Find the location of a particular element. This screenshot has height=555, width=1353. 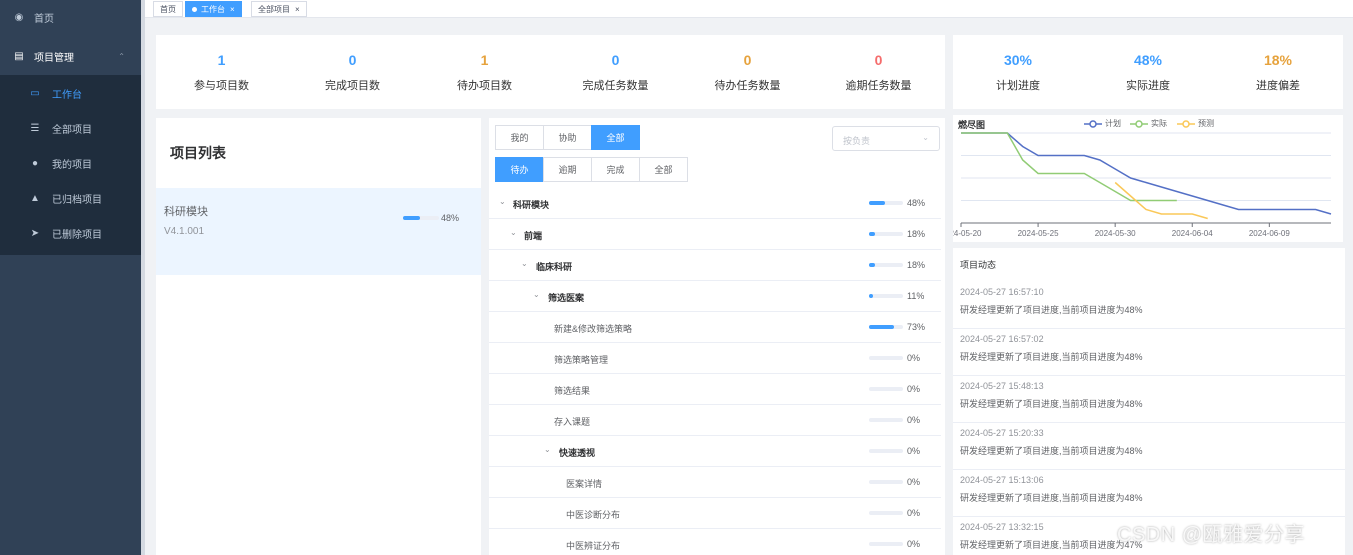

sidebar-item-deleted: ➤ 已删除项目 is located at coordinates (70, 233).